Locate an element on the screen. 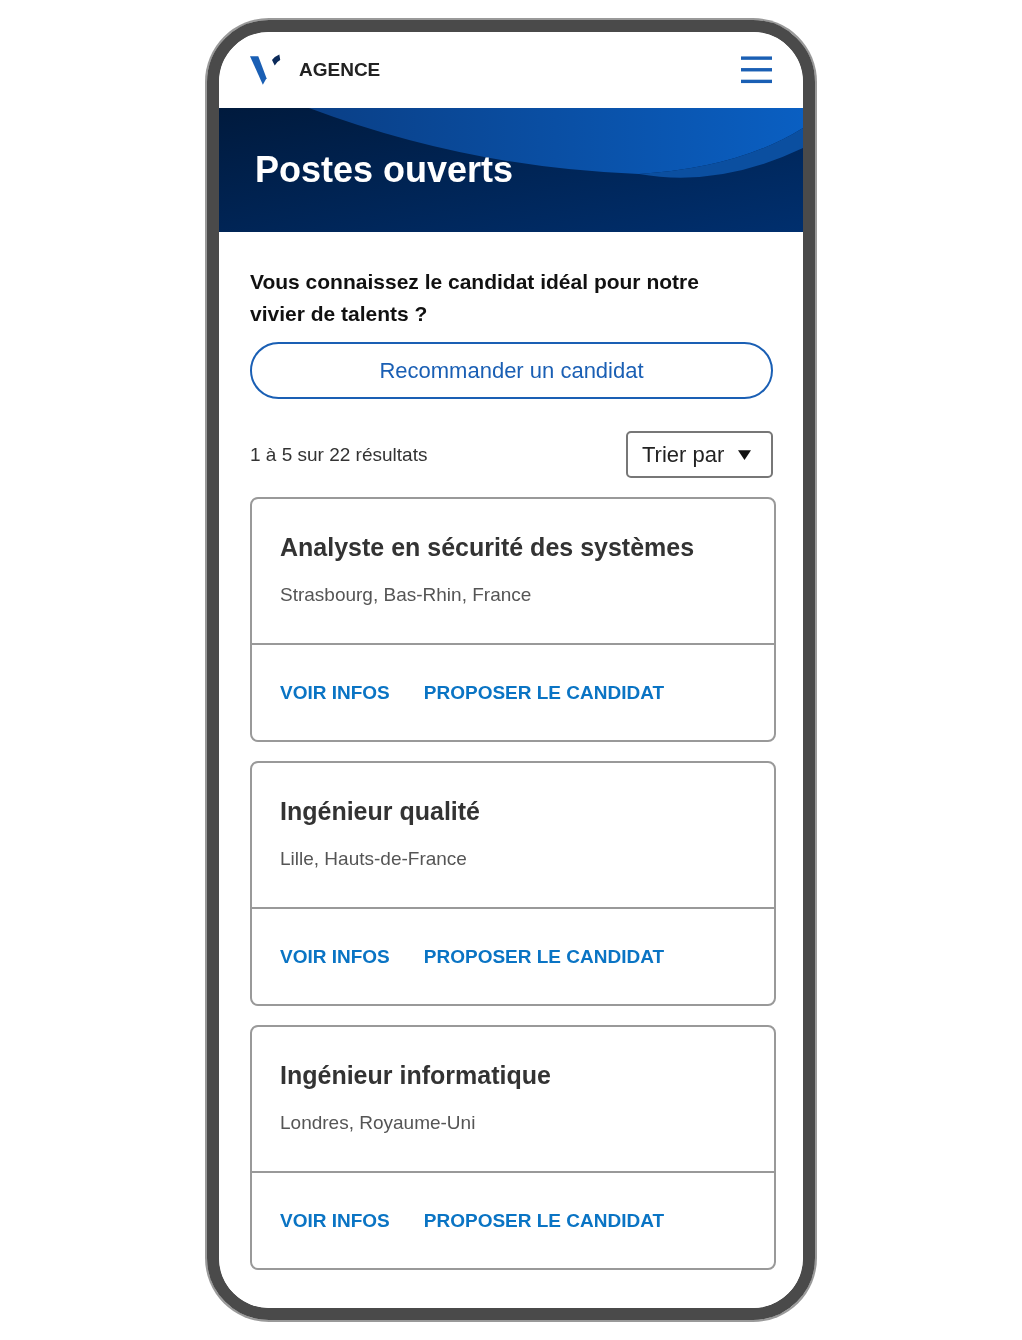  job-location: Strasbourg, Bas-Rhin, France is located at coordinates (406, 595).